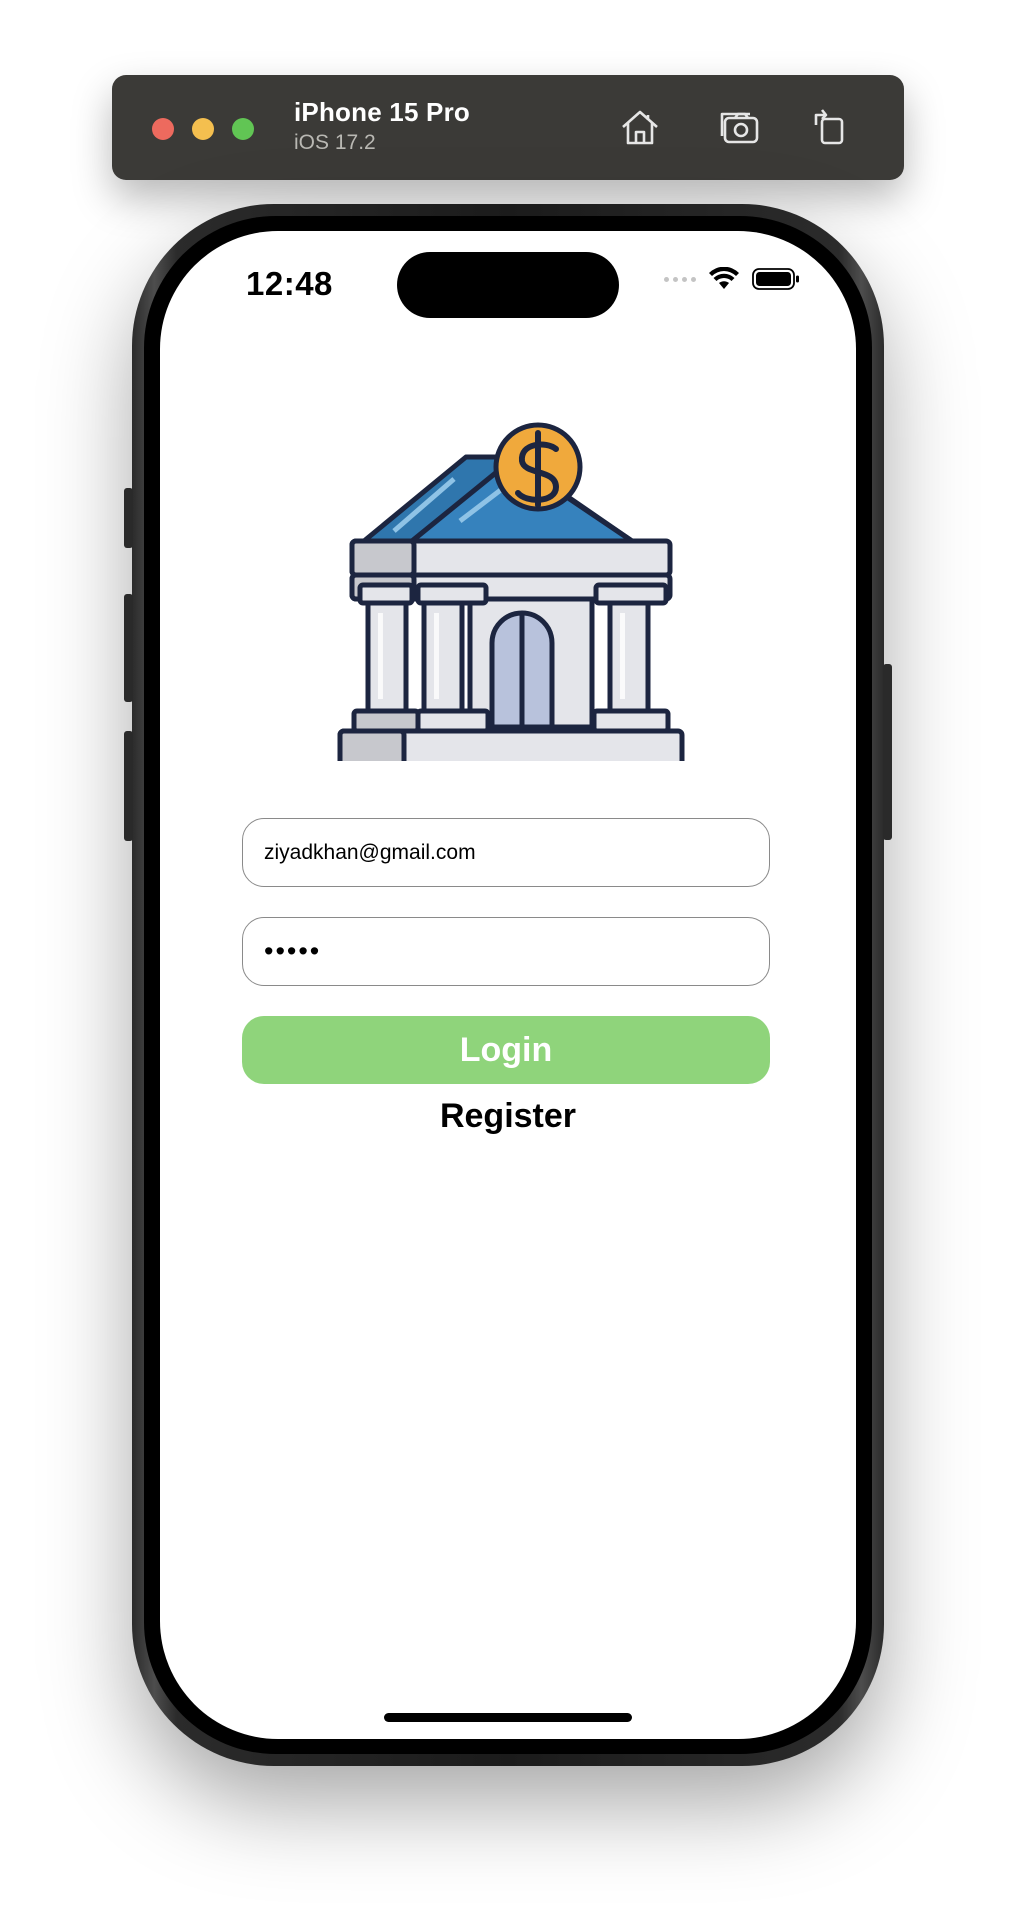  Describe the element at coordinates (775, 279) in the screenshot. I see `battery-icon` at that location.